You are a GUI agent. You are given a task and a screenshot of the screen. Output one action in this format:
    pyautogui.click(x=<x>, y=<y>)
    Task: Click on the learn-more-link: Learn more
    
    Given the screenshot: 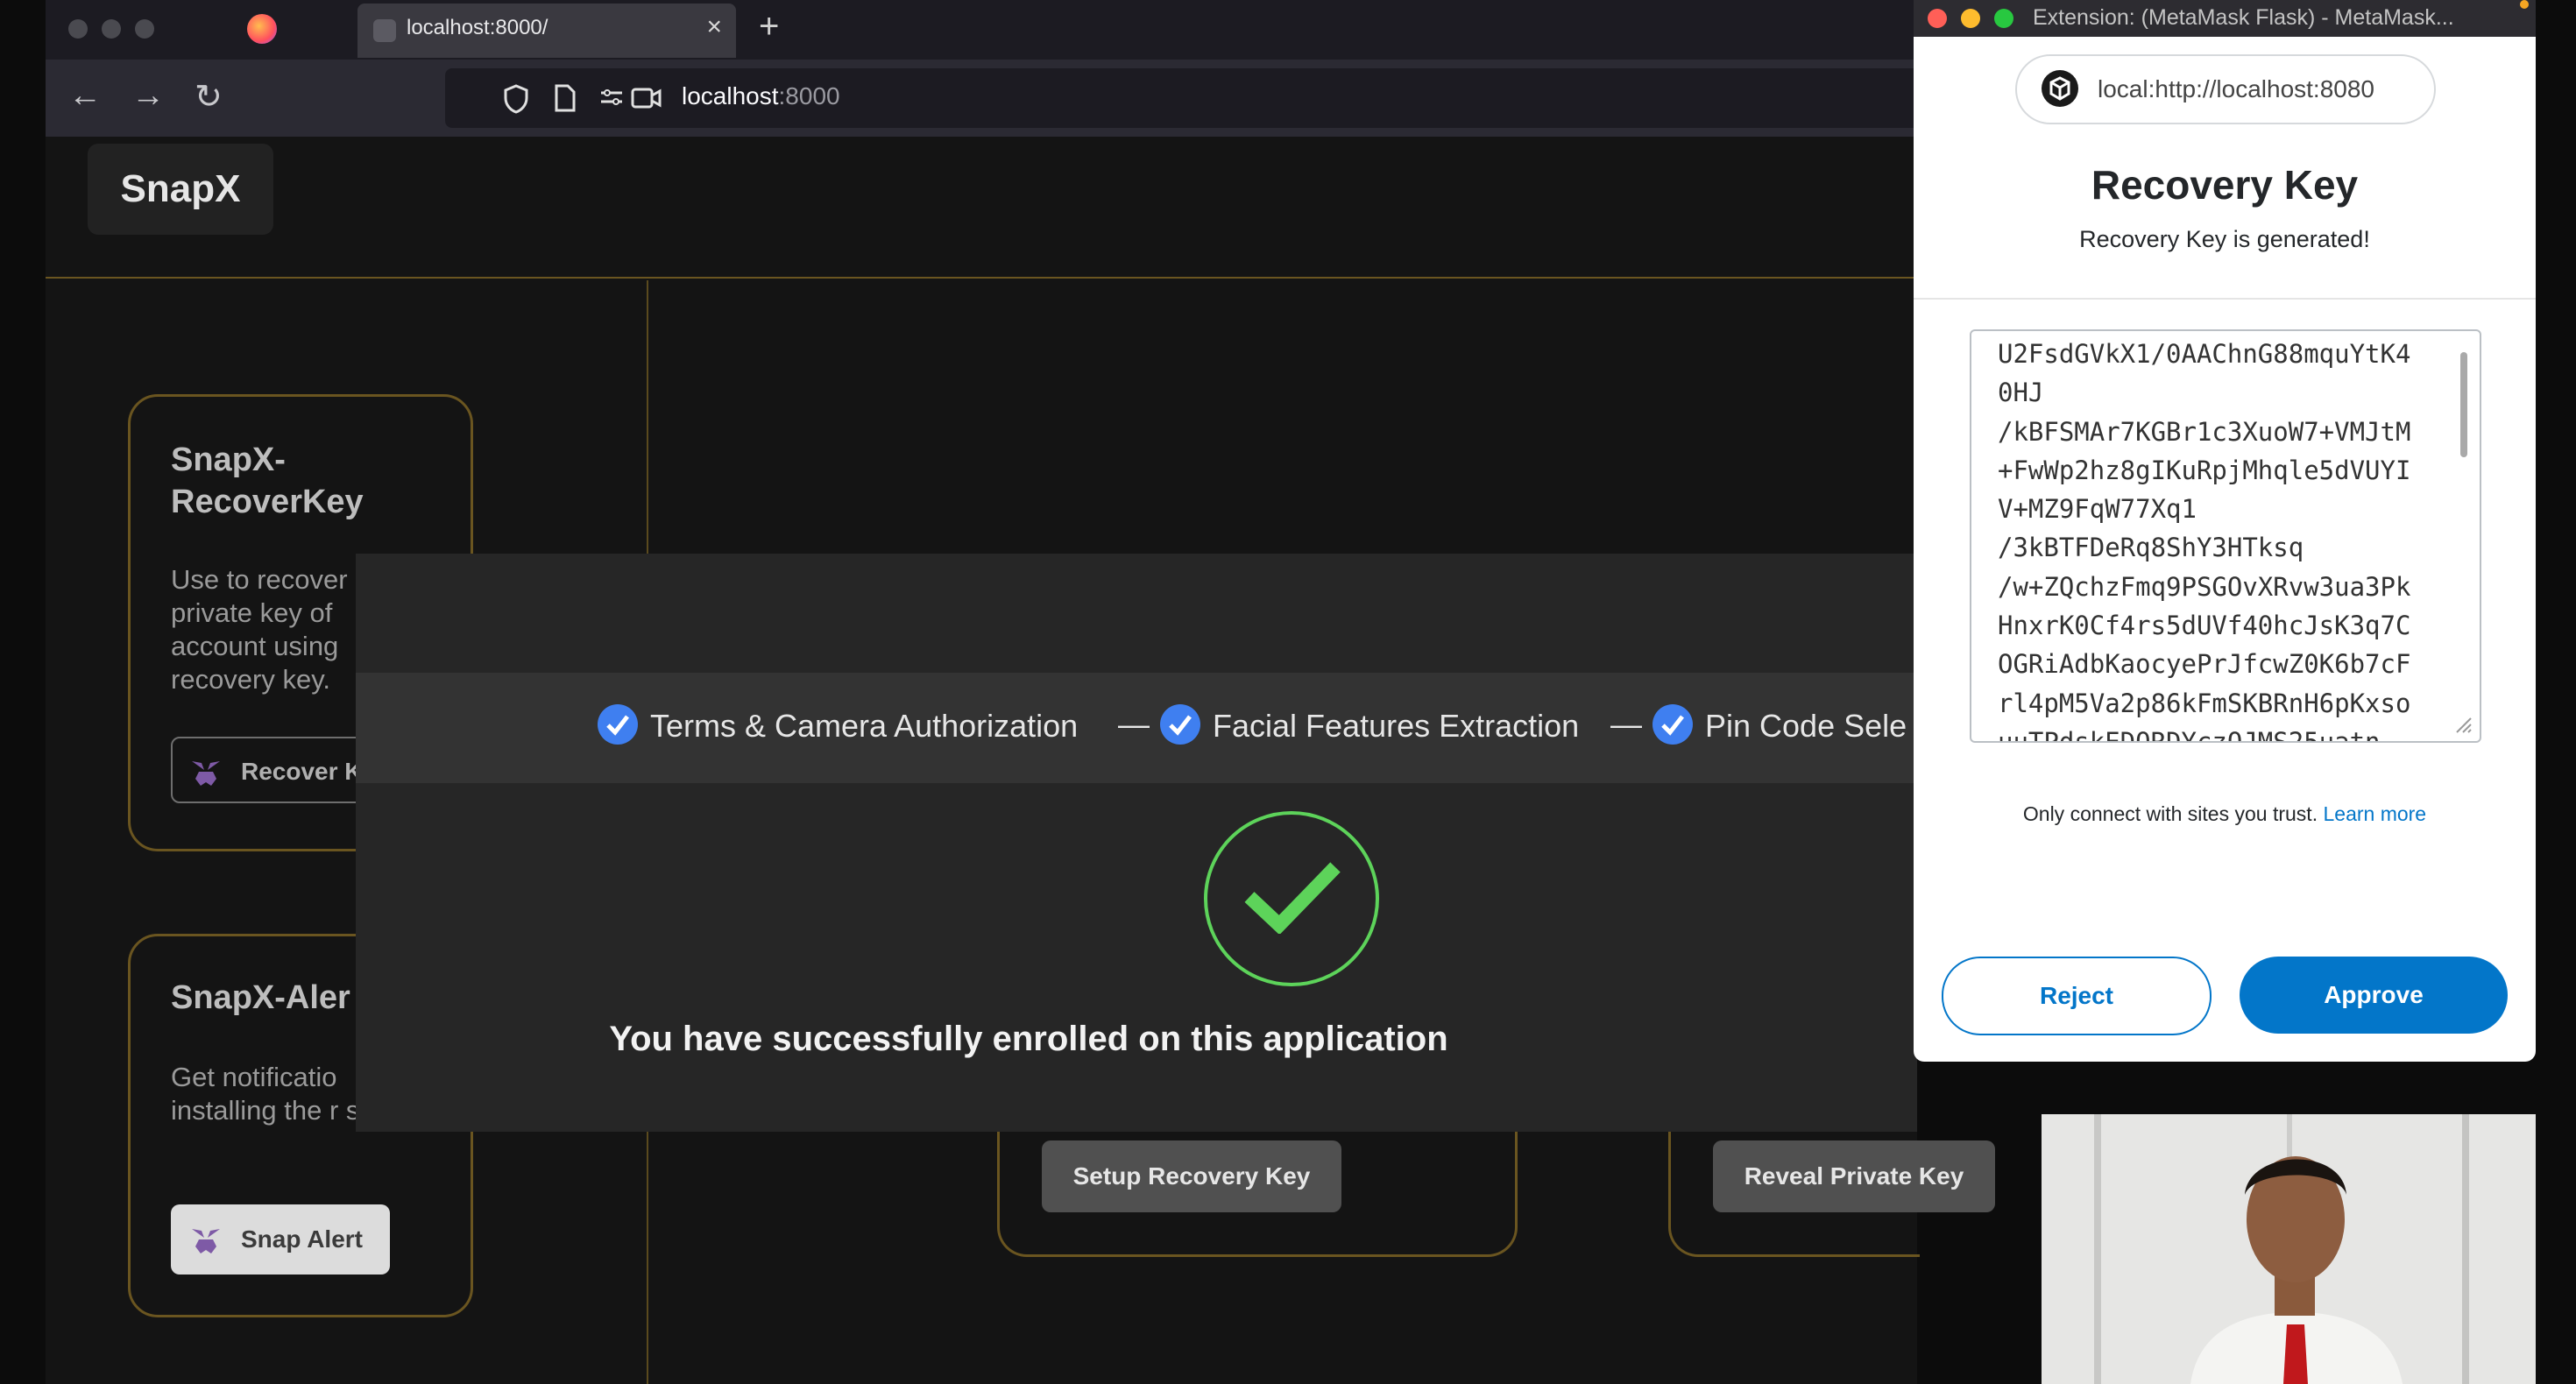 What is the action you would take?
    pyautogui.click(x=2374, y=813)
    